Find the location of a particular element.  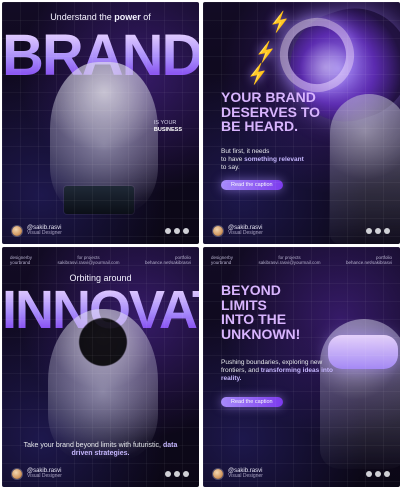

card-branding-top-text: Understand the power of is located at coordinates (100, 17).